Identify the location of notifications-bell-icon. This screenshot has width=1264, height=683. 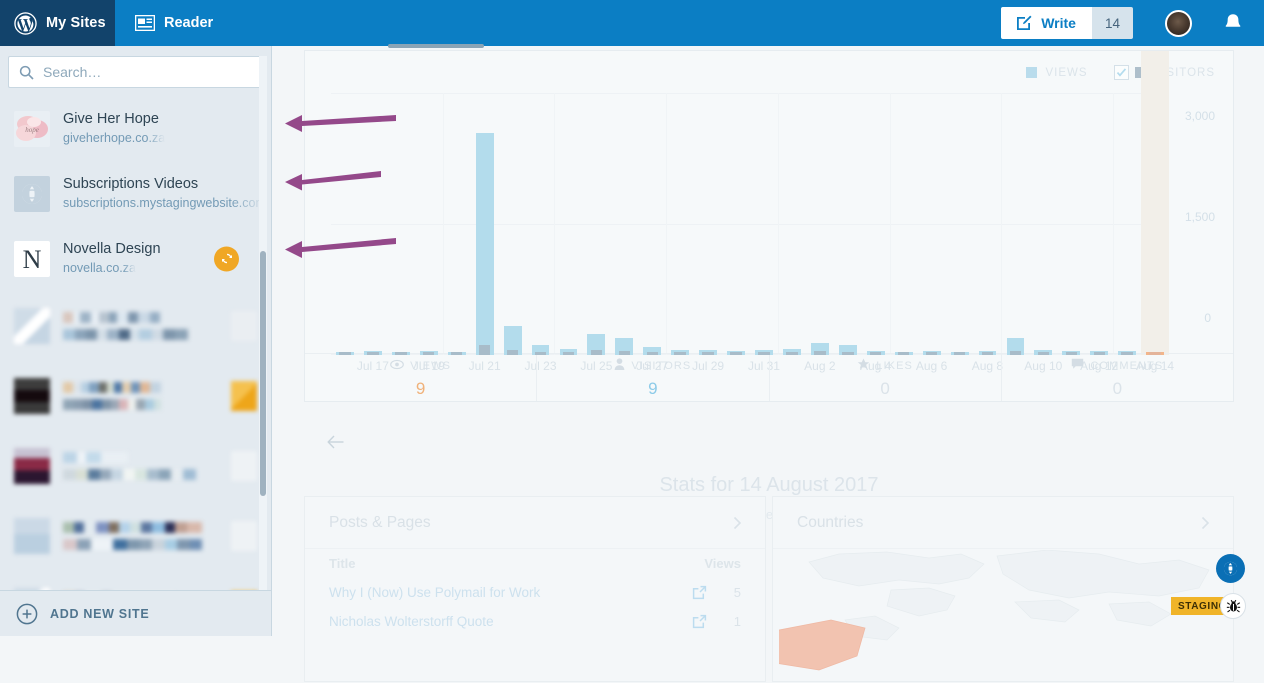
(1233, 23).